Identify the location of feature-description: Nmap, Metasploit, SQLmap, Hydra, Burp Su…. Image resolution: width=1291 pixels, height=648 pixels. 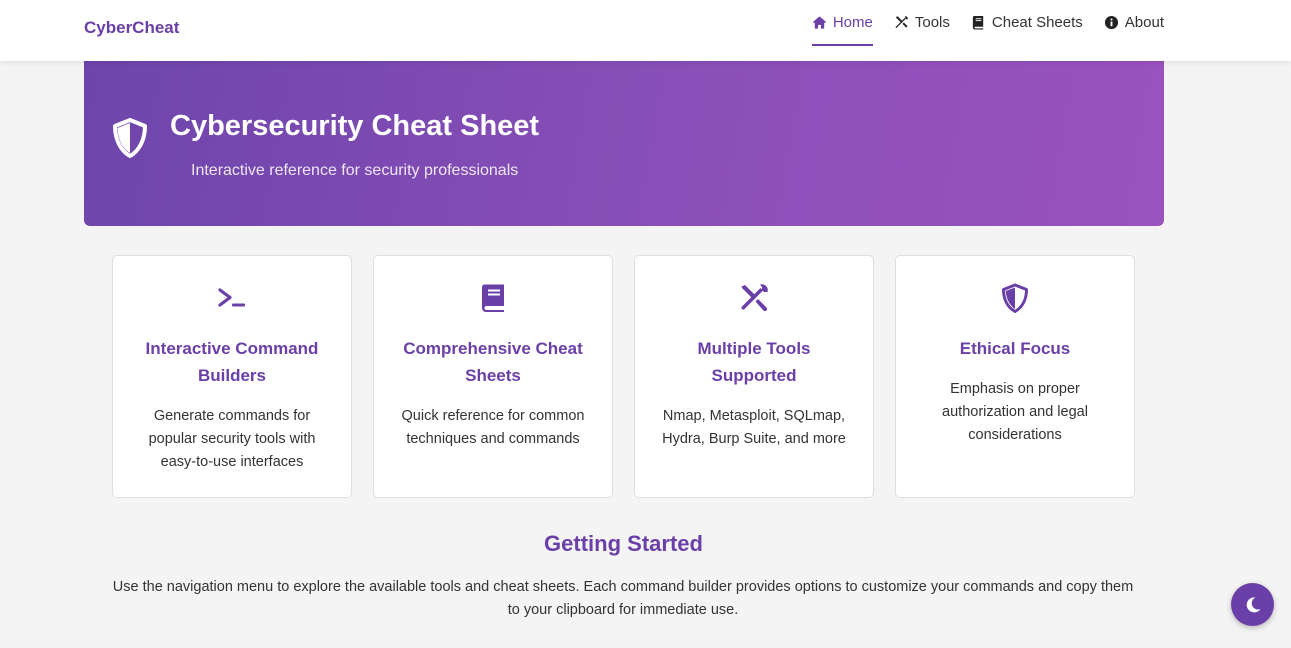
(754, 427).